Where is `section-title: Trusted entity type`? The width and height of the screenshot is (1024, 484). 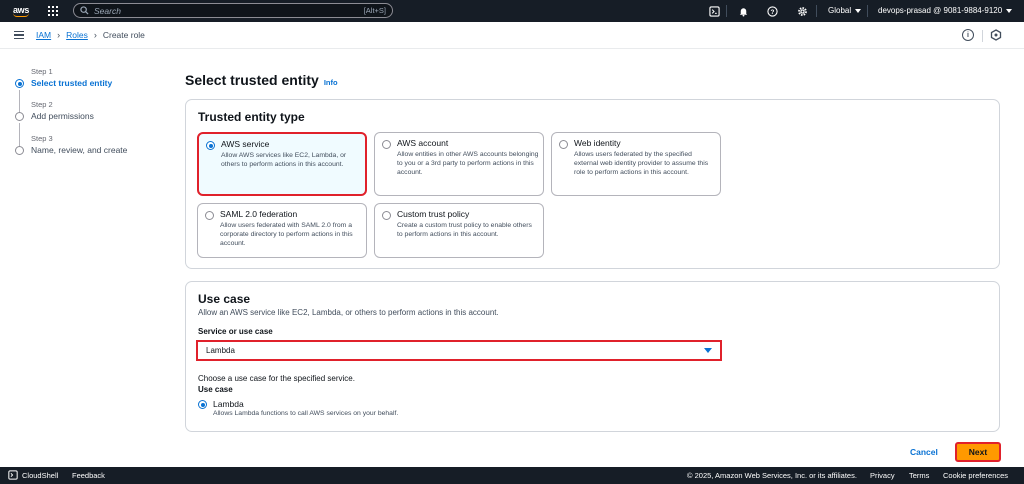
section-title: Trusted entity type is located at coordinates (251, 117).